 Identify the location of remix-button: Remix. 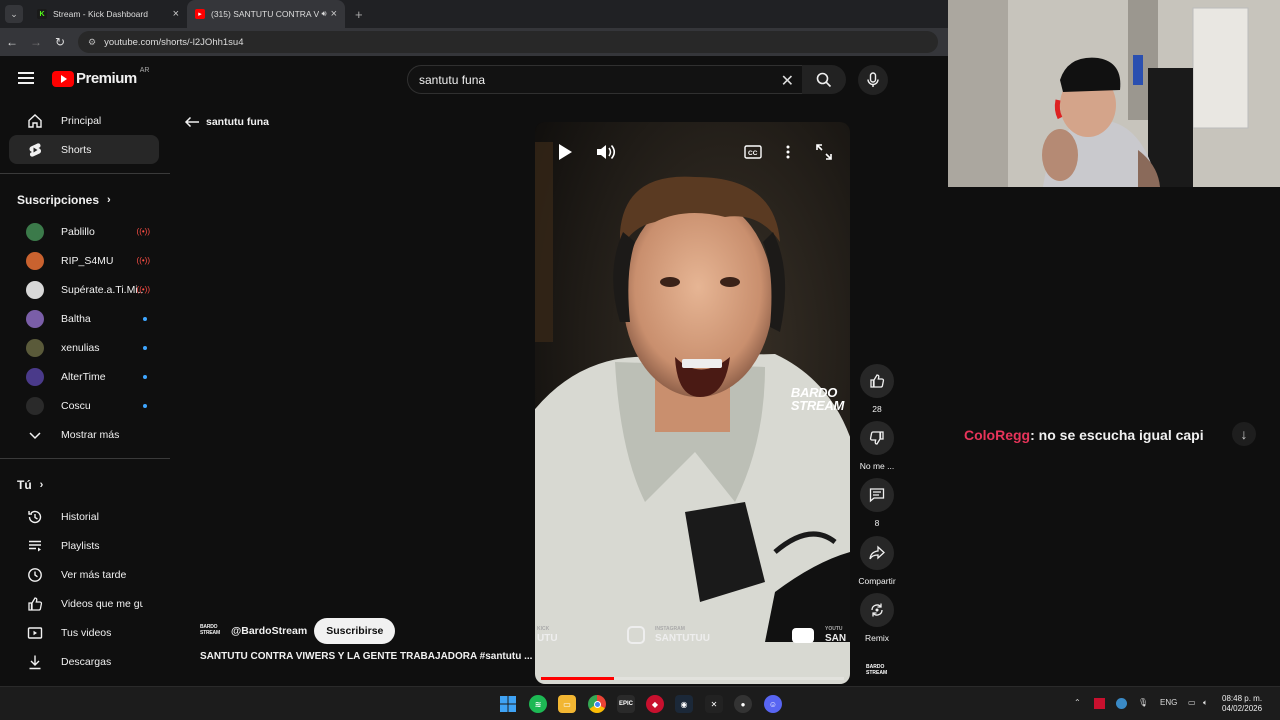
(877, 618).